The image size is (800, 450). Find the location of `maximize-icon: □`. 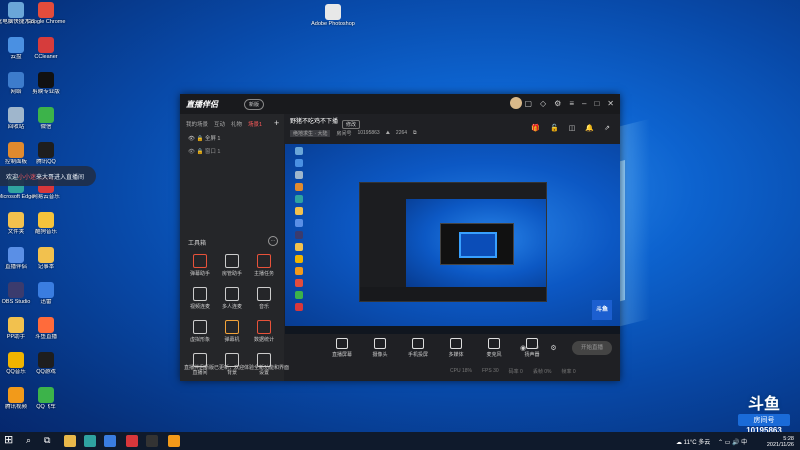

maximize-icon: □ is located at coordinates (596, 103).